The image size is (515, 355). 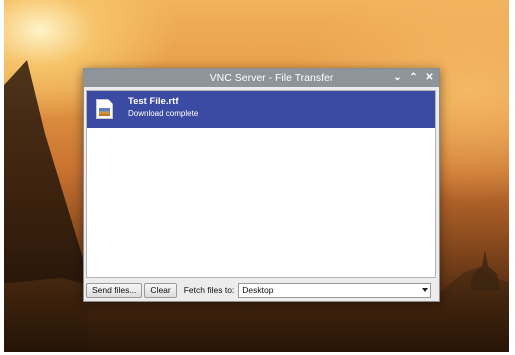 What do you see at coordinates (209, 290) in the screenshot?
I see `fetch-files-label: Fetch files to:` at bounding box center [209, 290].